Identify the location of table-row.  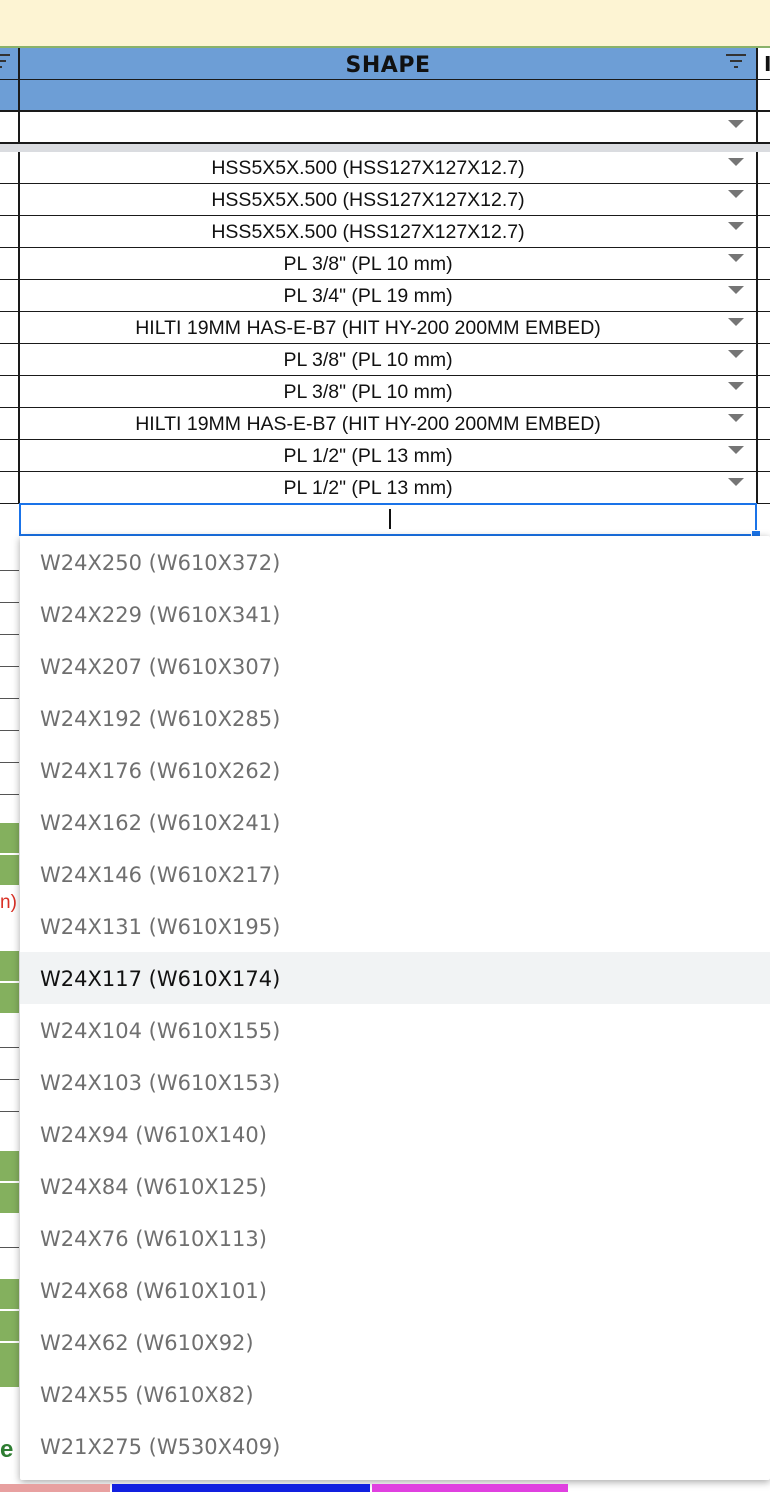
(385, 128).